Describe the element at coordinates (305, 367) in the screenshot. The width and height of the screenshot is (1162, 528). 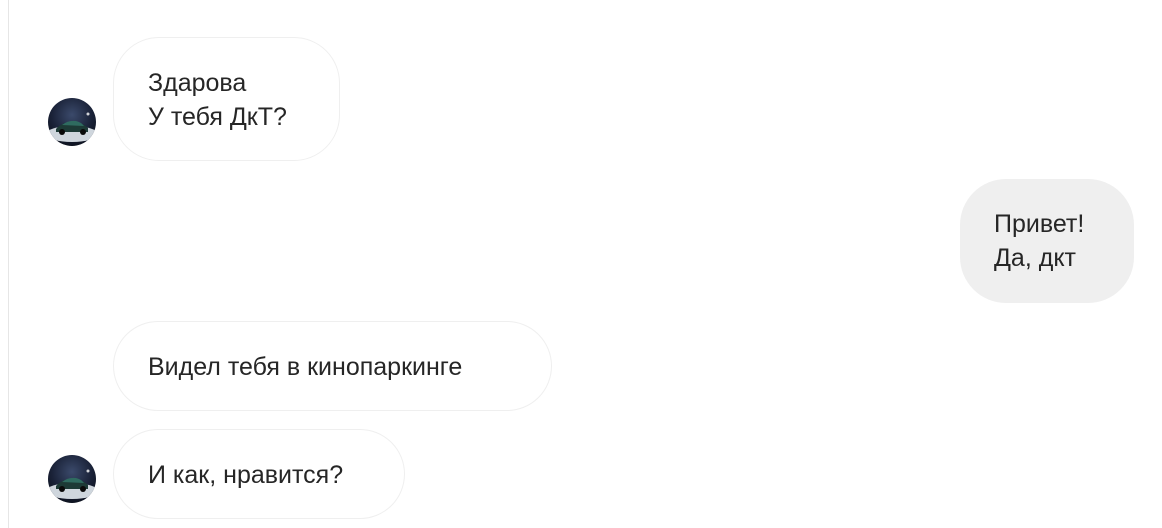
I see `message-text: Видел тебя в кинопаркинге` at that location.